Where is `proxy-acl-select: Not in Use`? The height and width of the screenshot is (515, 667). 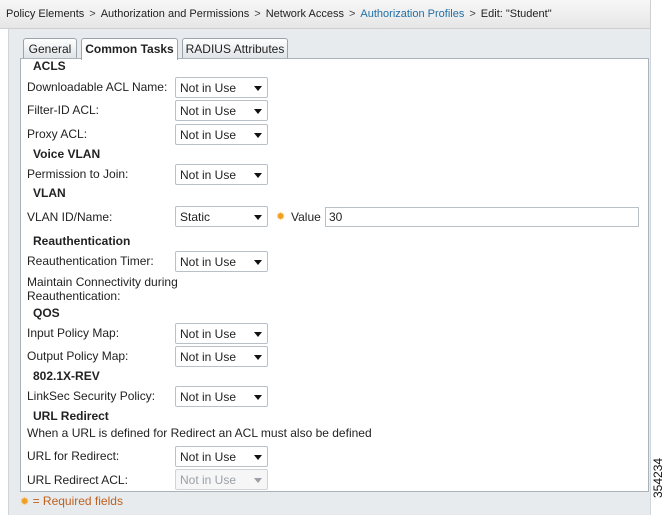 proxy-acl-select: Not in Use is located at coordinates (221, 134).